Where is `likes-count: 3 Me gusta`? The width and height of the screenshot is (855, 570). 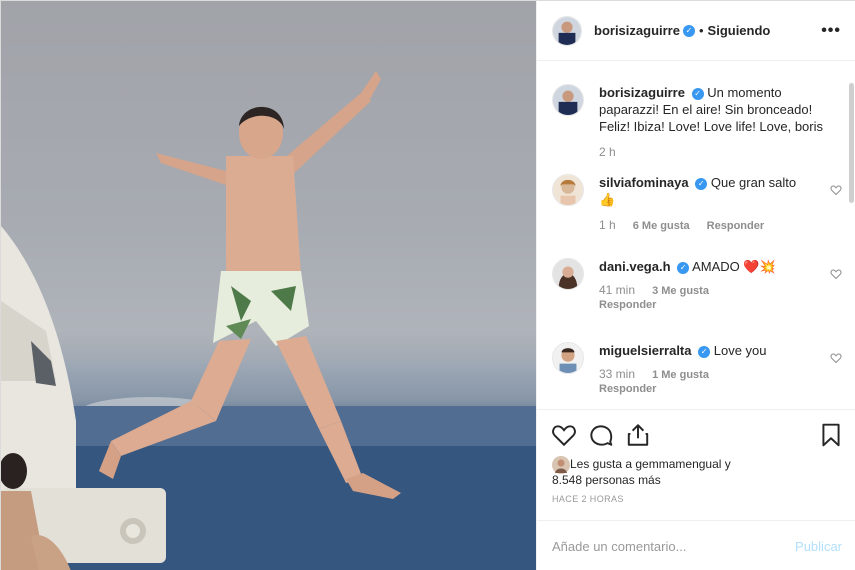 likes-count: 3 Me gusta is located at coordinates (680, 291).